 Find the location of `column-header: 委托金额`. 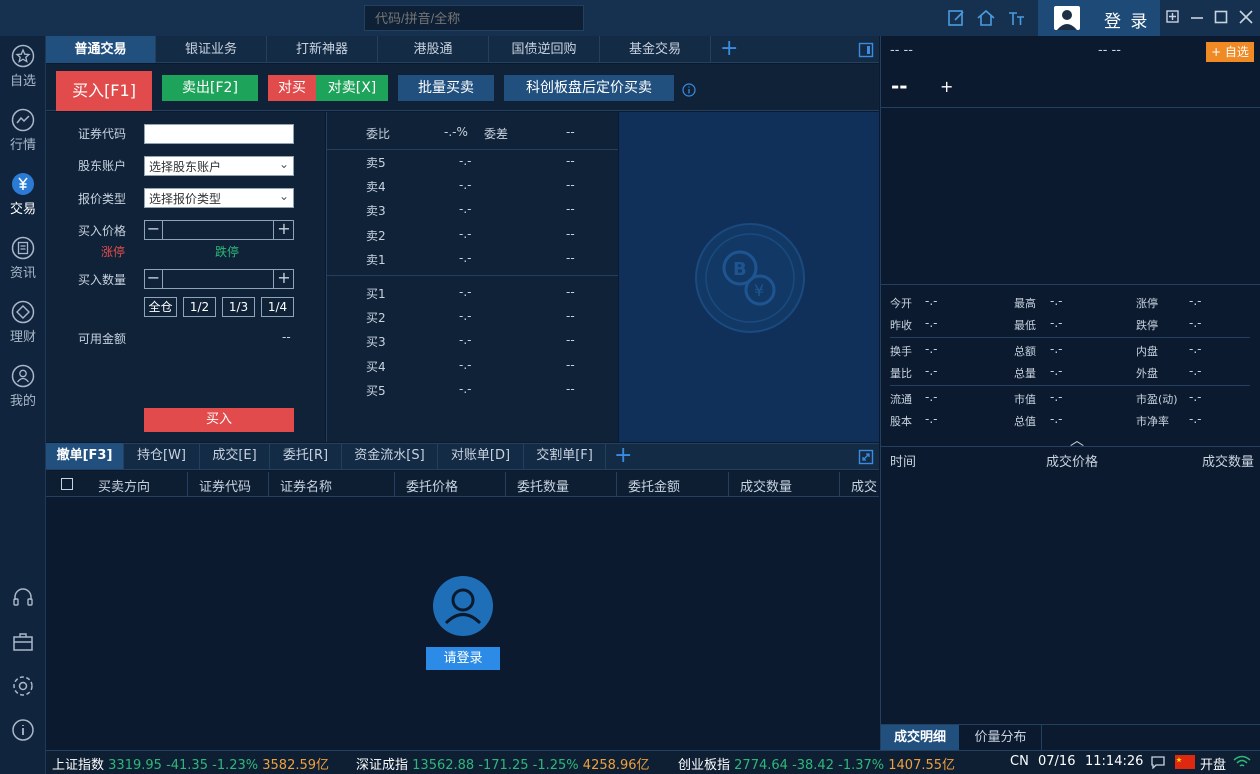

column-header: 委托金额 is located at coordinates (654, 485).